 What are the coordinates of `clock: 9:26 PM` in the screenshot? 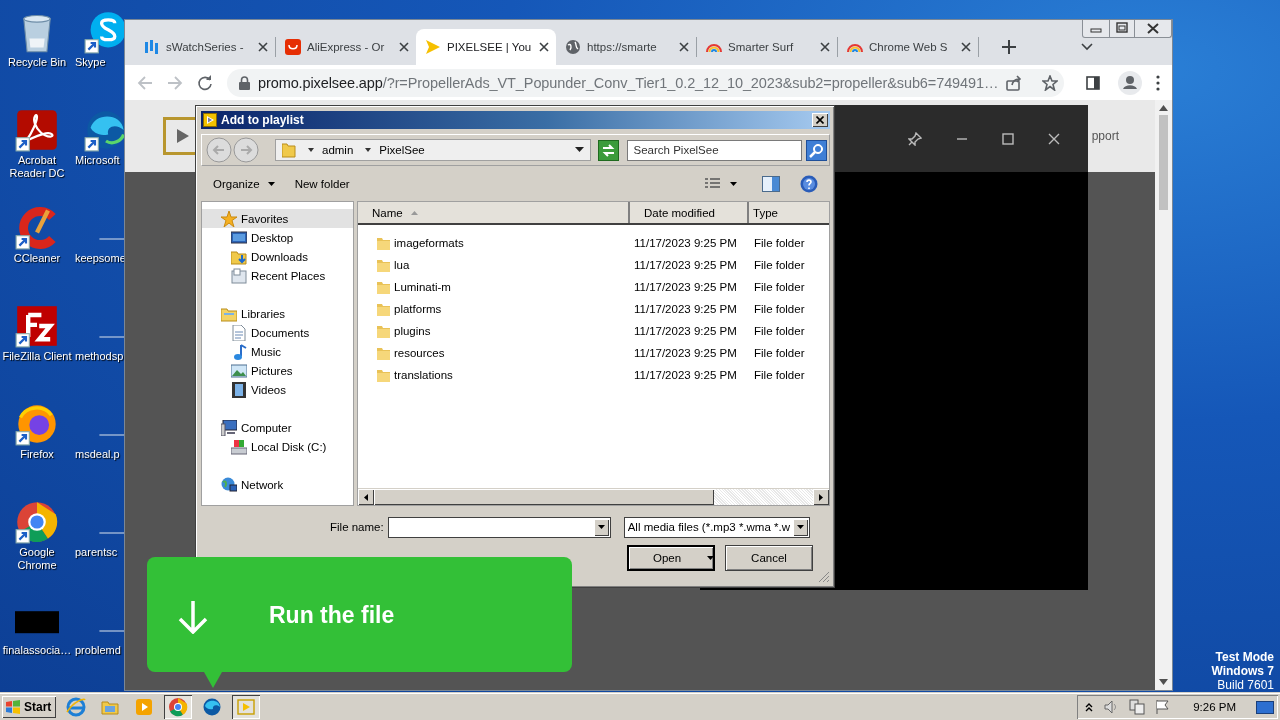 It's located at (1214, 706).